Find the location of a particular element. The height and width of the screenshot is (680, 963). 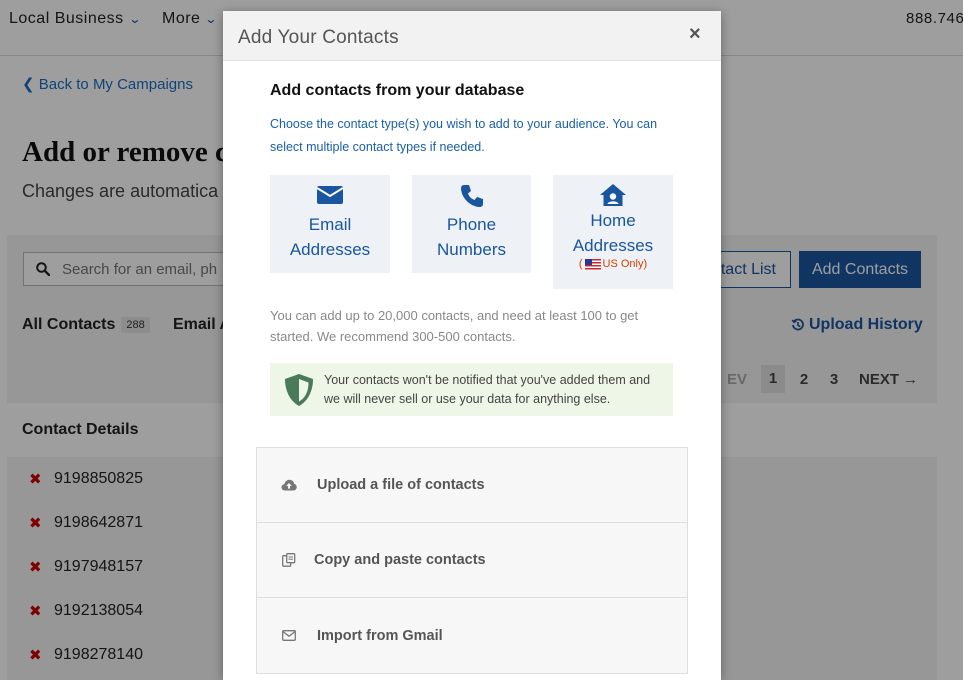

home-type-label-line2: Addresses is located at coordinates (613, 245).